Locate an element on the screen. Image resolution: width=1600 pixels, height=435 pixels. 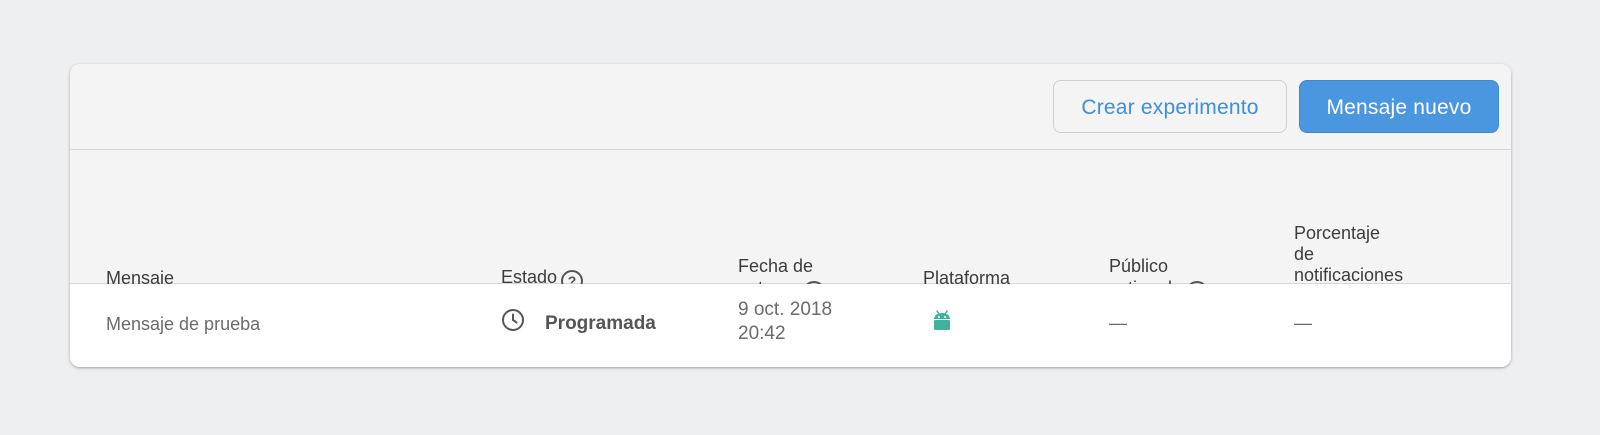
delivery-date-day: 9 oct. 2018 is located at coordinates (785, 309).